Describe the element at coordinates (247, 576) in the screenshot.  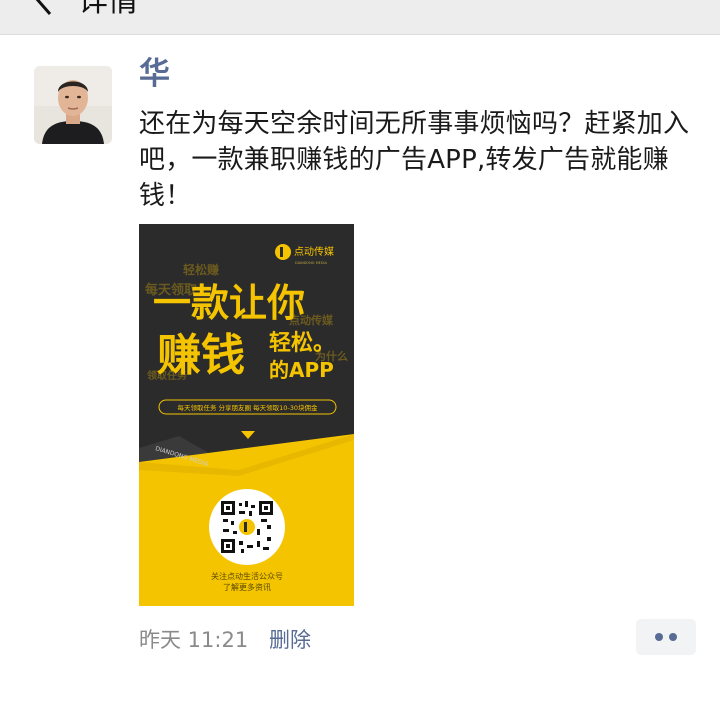
I see `poster-qr-caption-1: 关注点动生活公众号` at that location.